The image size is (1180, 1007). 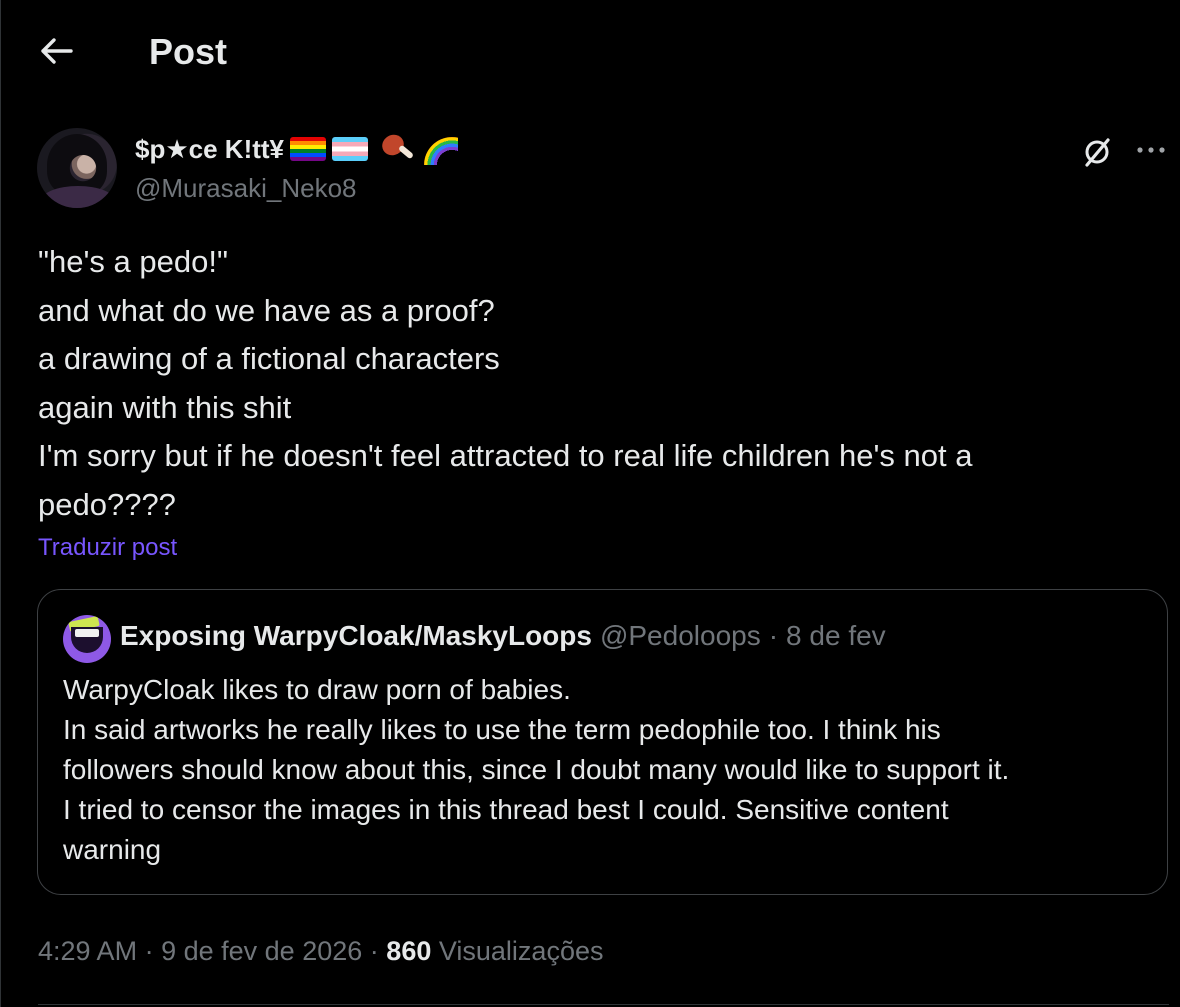 I want to click on post-date: 9 de fev de 2026, so click(x=261, y=951).